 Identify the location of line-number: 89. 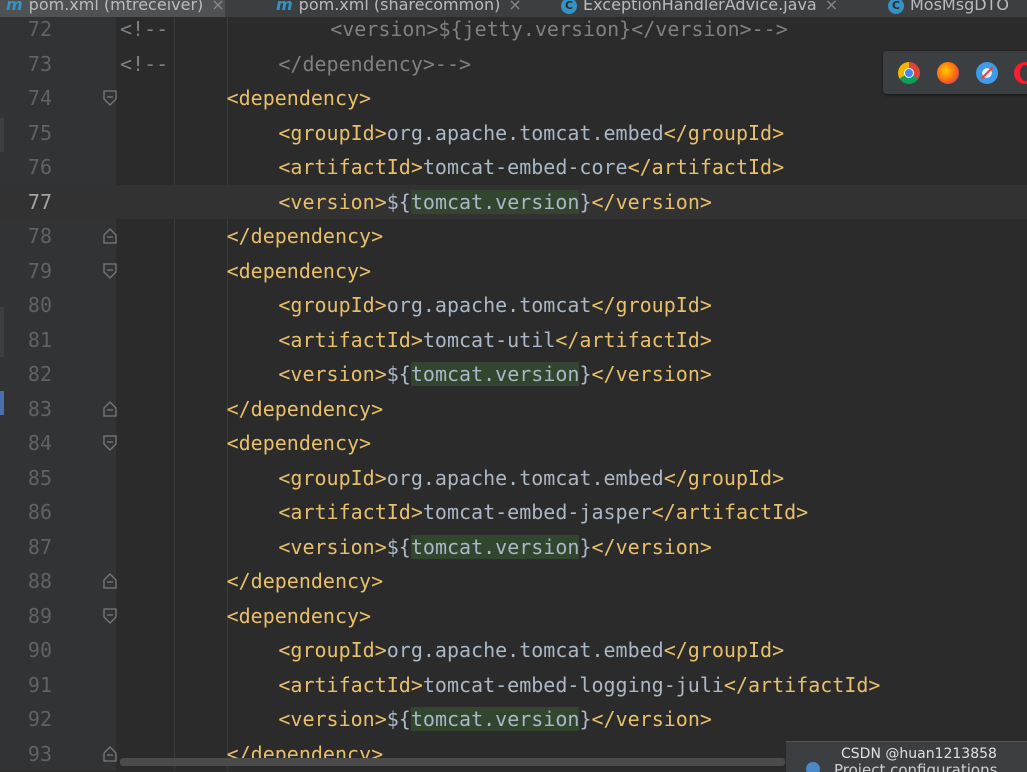
(39, 615).